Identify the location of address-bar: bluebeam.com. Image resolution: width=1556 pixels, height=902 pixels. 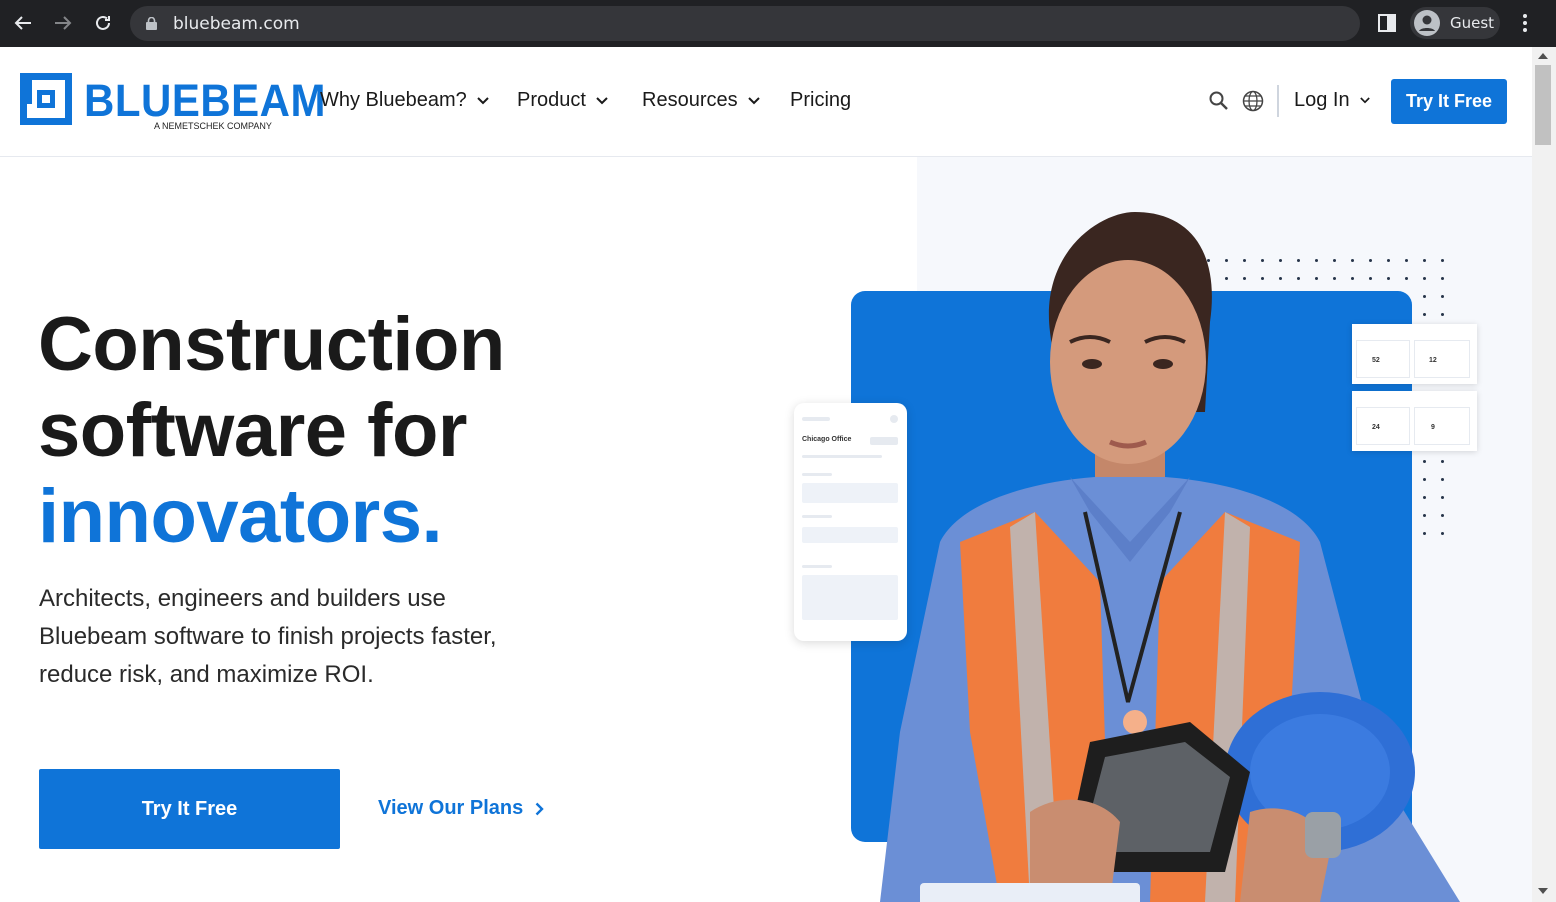
(745, 23).